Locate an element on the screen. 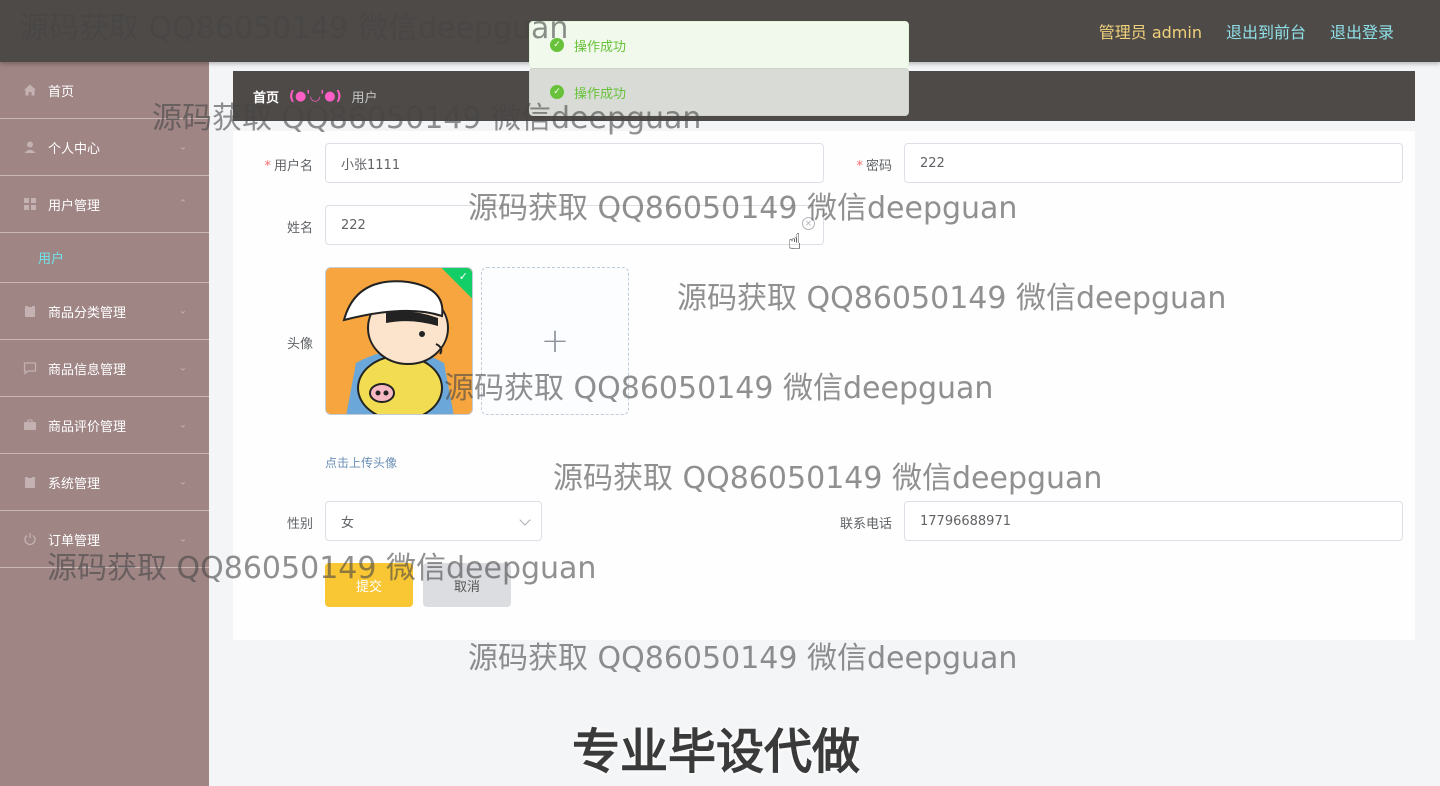 This screenshot has height=786, width=1440. sidebar-item-label: 订单管理 is located at coordinates (74, 541).